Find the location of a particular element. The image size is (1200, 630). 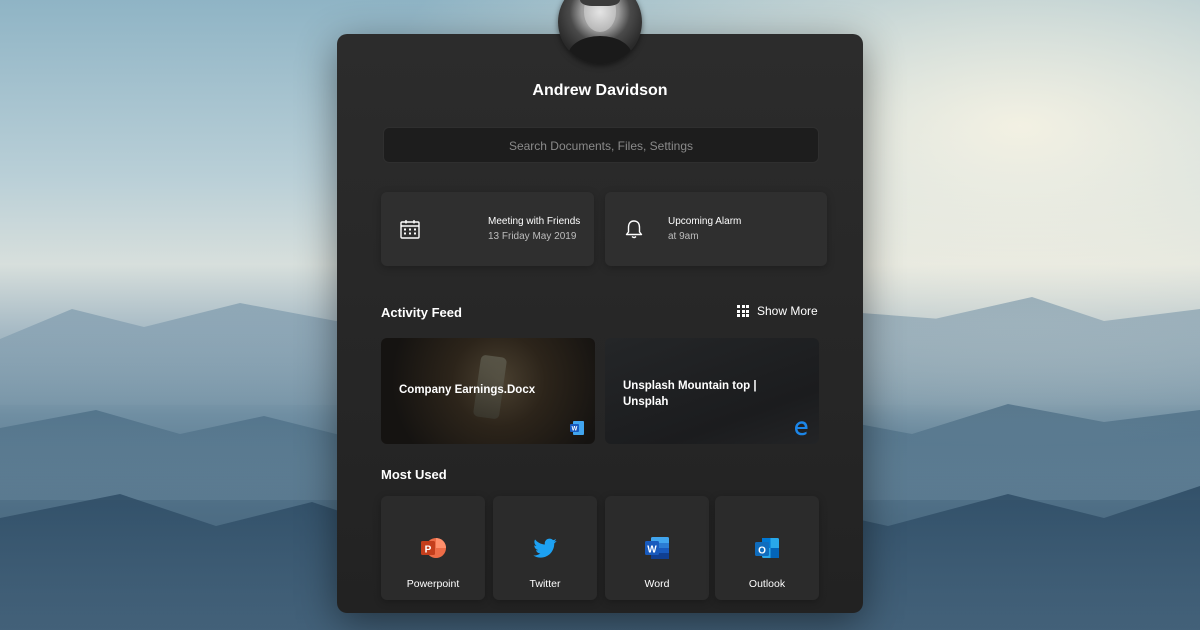

outlook-icon: O is located at coordinates (767, 548).